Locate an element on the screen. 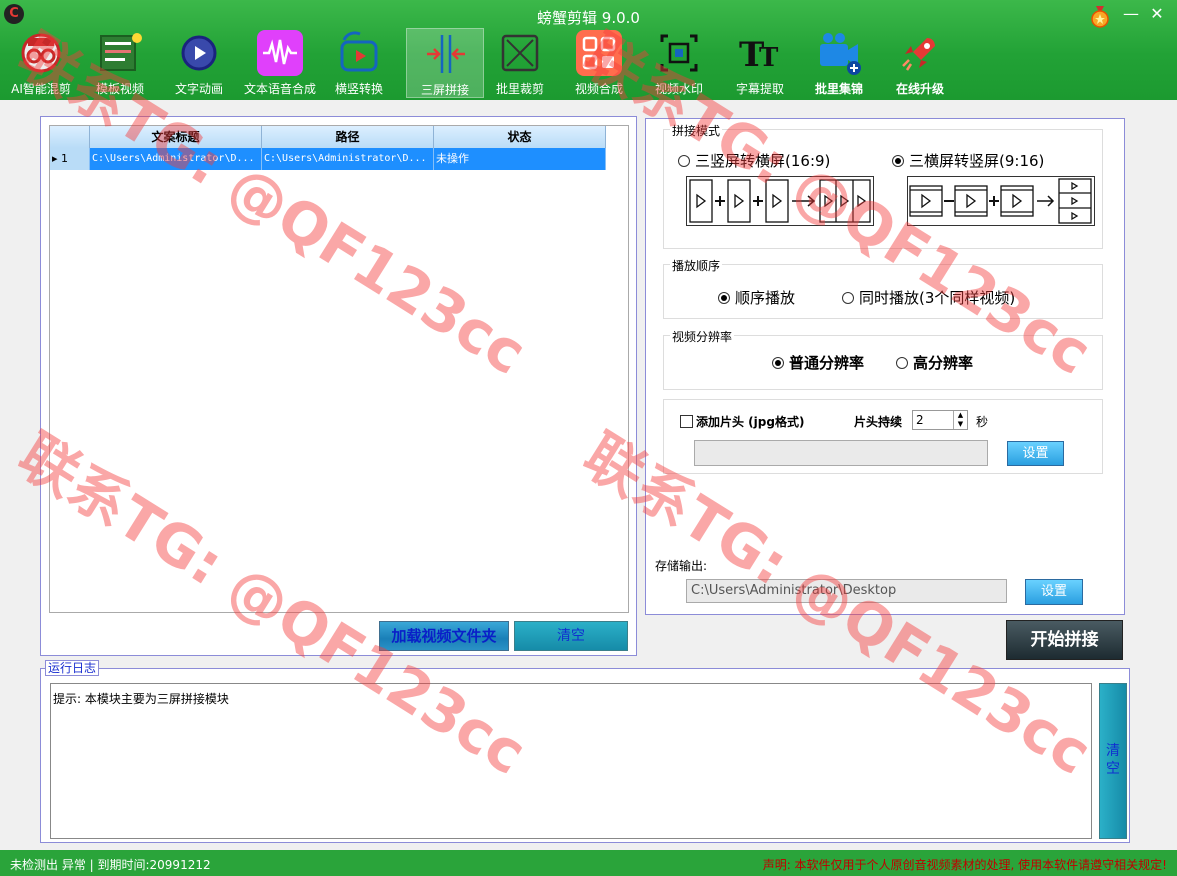 The height and width of the screenshot is (876, 1177). tool-video-merge: 视频合成 is located at coordinates (599, 63).